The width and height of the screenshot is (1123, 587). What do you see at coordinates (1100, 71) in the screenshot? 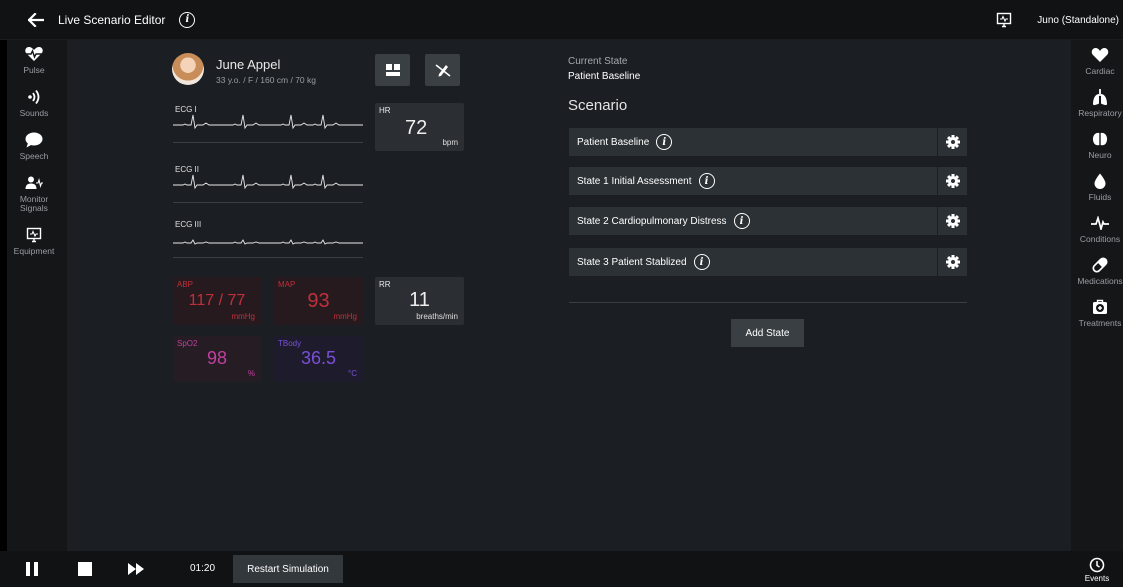
I see `sidebar-label: Cardiac` at bounding box center [1100, 71].